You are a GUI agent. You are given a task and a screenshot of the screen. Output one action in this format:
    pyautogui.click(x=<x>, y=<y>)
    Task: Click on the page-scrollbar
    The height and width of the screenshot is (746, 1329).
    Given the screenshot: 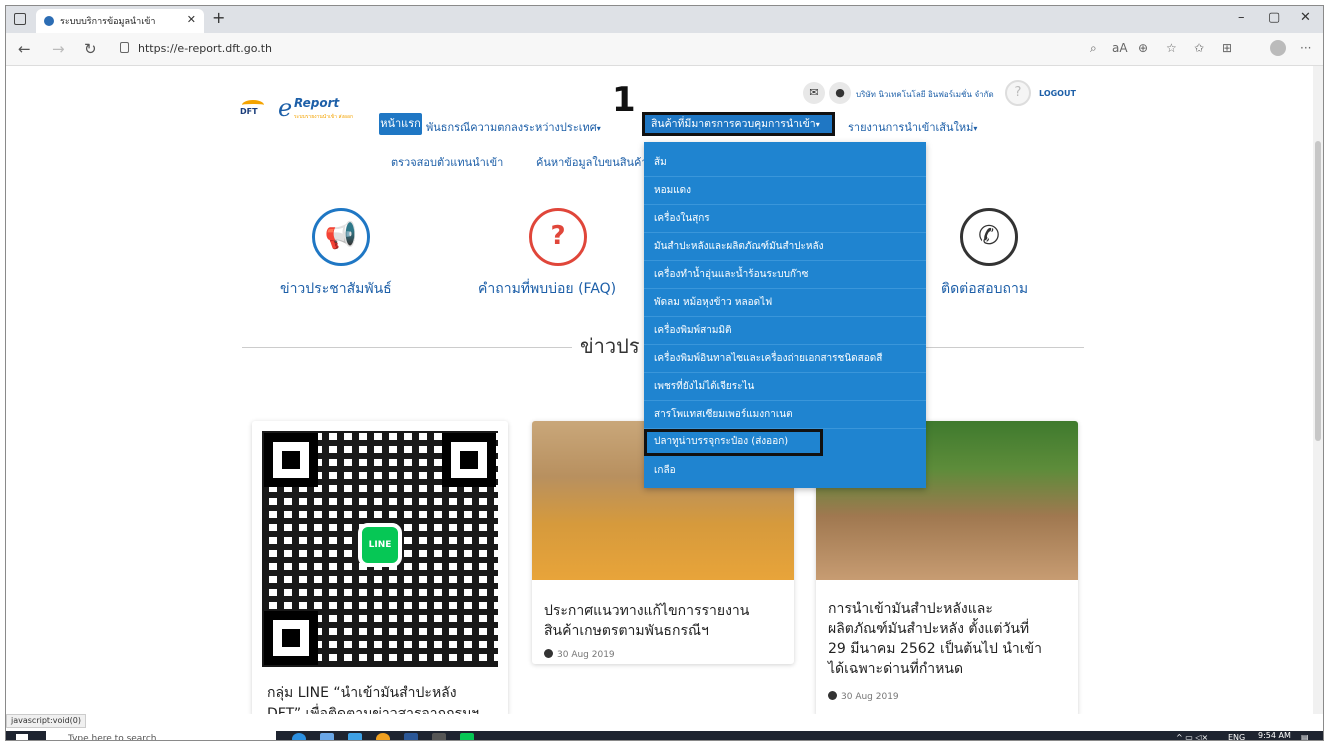 What is the action you would take?
    pyautogui.click(x=1318, y=390)
    